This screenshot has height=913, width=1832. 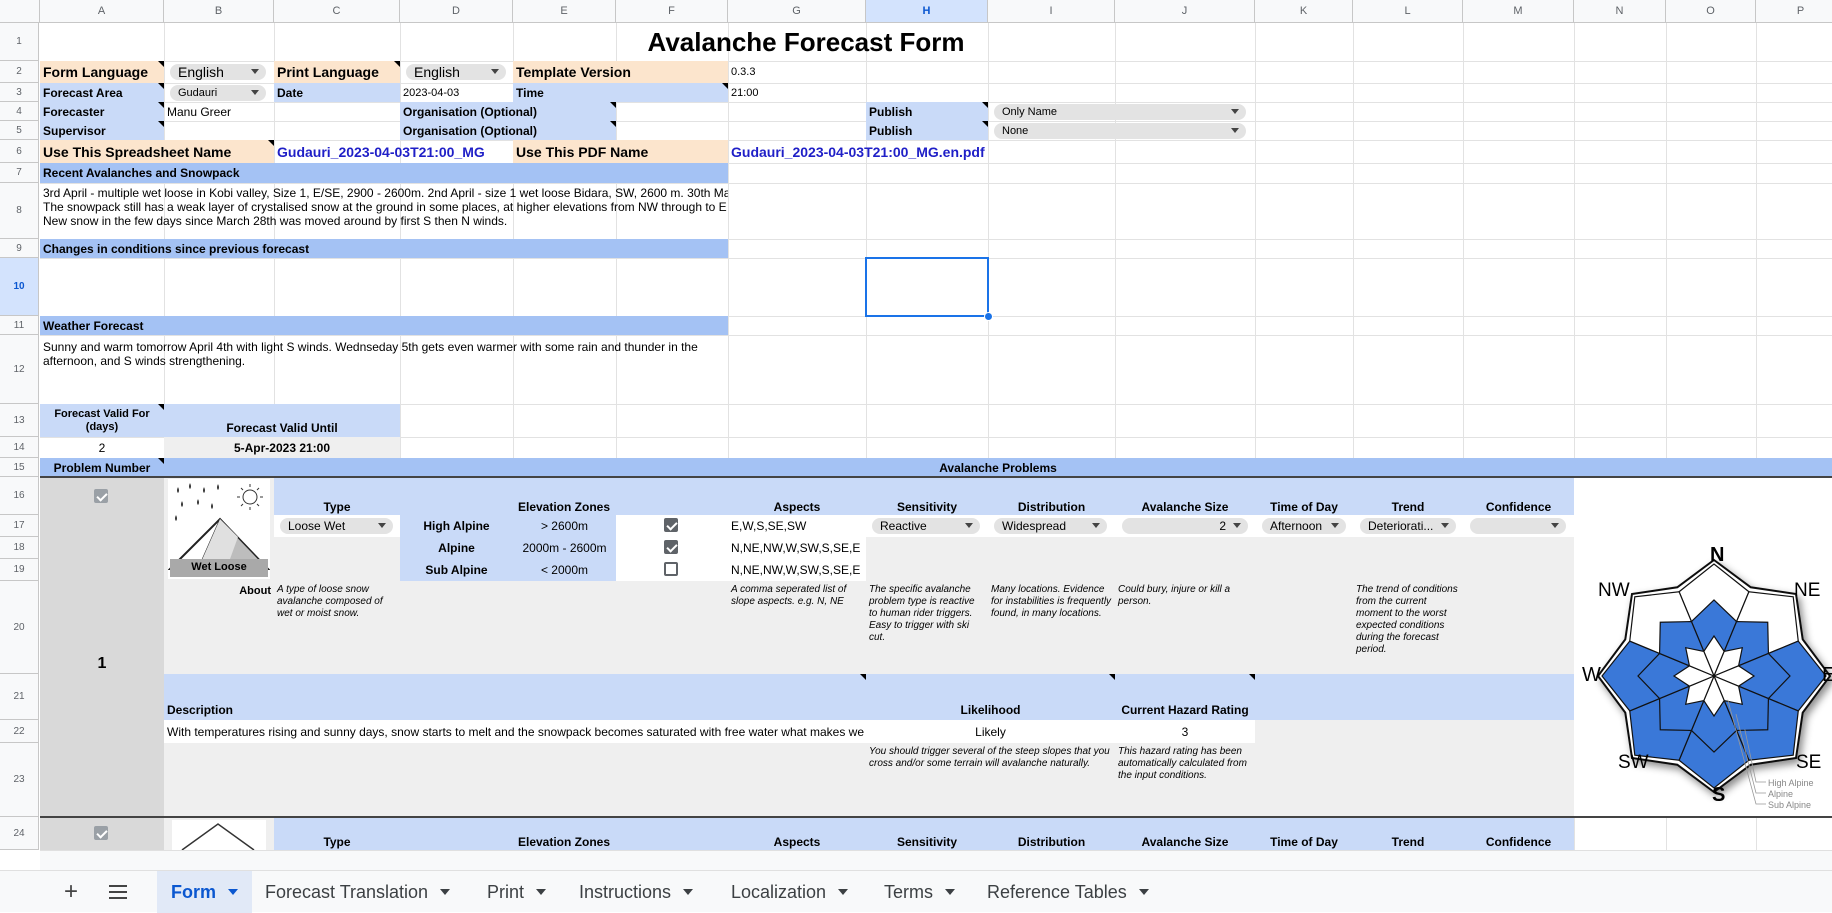 I want to click on publish-select-1: Only Name, so click(x=1120, y=112).